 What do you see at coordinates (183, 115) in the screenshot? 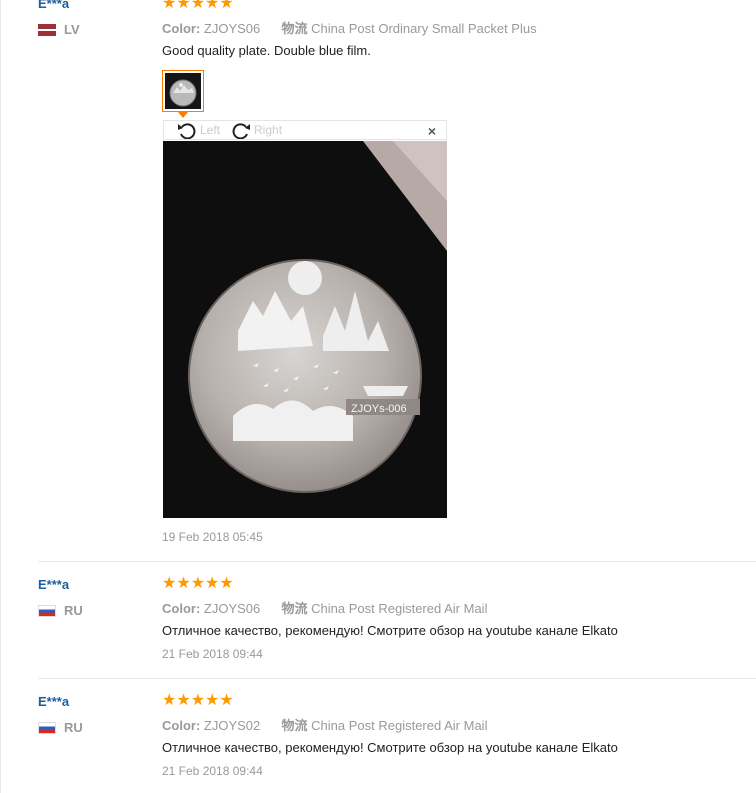
I see `thumbnail-selected-arrow` at bounding box center [183, 115].